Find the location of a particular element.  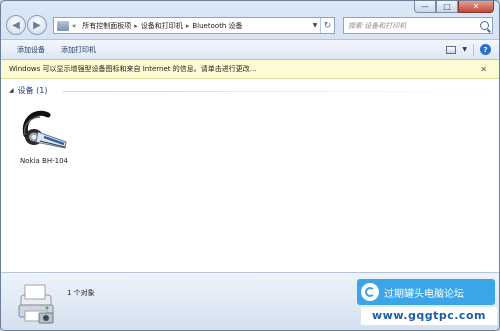

group-title: 设备 (1) is located at coordinates (32, 90).